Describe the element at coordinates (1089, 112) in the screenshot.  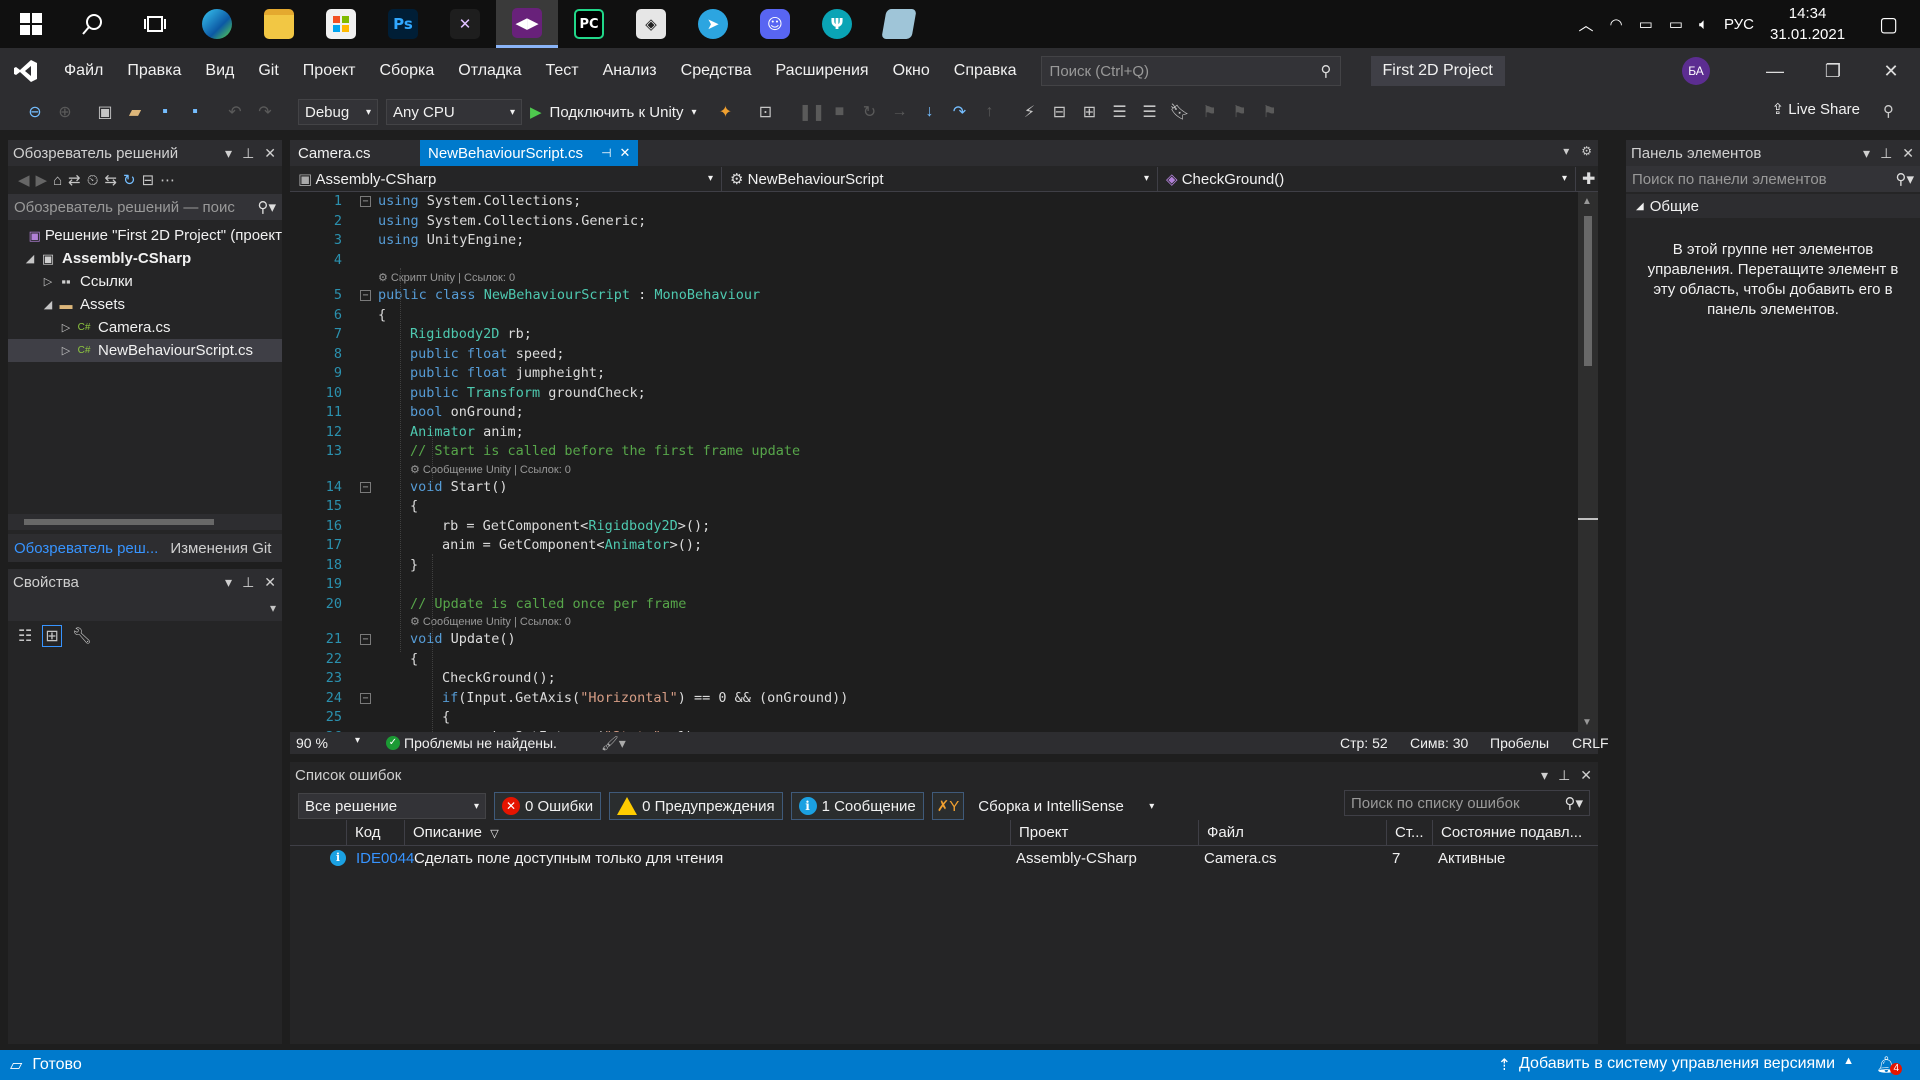
I see `layout-icon: ⊞` at that location.